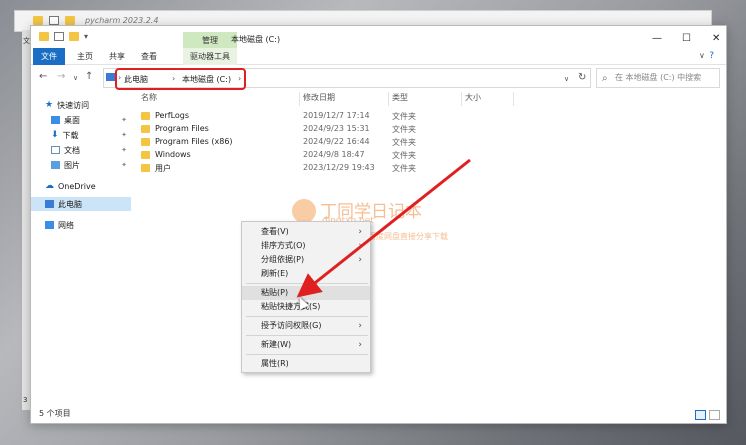  I want to click on search-input: ⌕ 在 本地磁盘 (C:) 中搜索, so click(658, 78).